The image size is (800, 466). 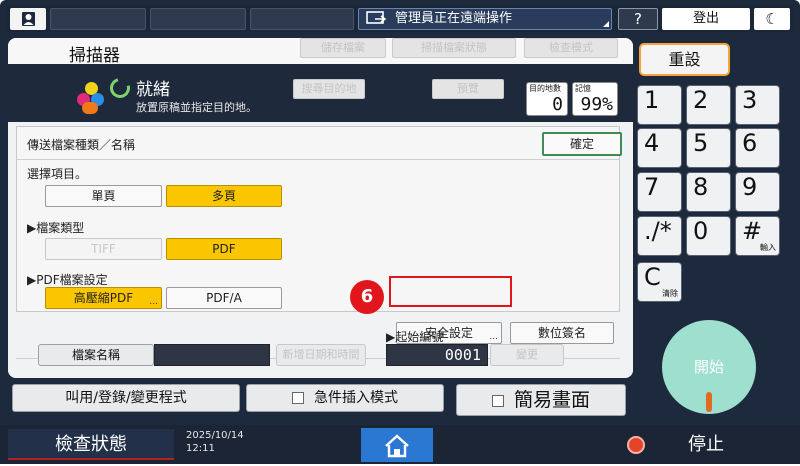 I want to click on preview-button: 預覽, so click(x=468, y=89).